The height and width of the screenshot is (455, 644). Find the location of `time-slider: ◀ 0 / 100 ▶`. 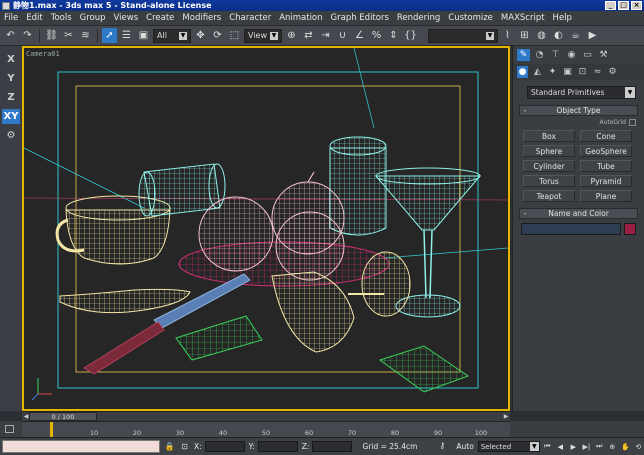

time-slider: ◀ 0 / 100 ▶ is located at coordinates (266, 416).